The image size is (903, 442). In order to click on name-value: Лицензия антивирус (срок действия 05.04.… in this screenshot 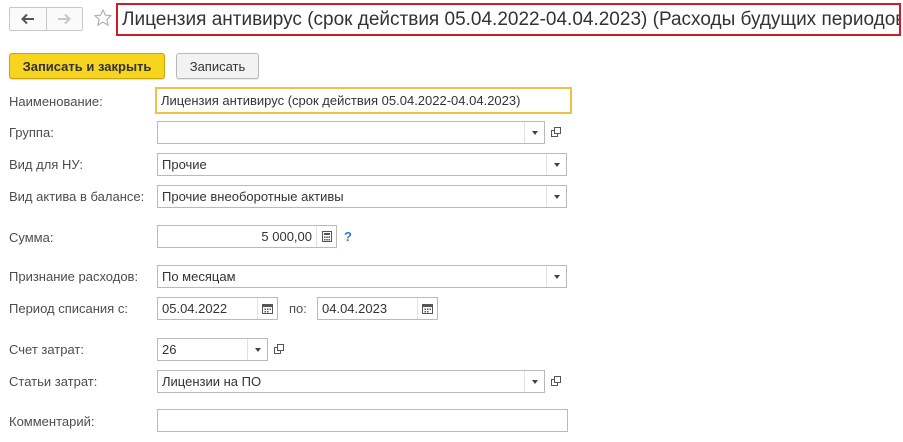, I will do `click(341, 100)`.